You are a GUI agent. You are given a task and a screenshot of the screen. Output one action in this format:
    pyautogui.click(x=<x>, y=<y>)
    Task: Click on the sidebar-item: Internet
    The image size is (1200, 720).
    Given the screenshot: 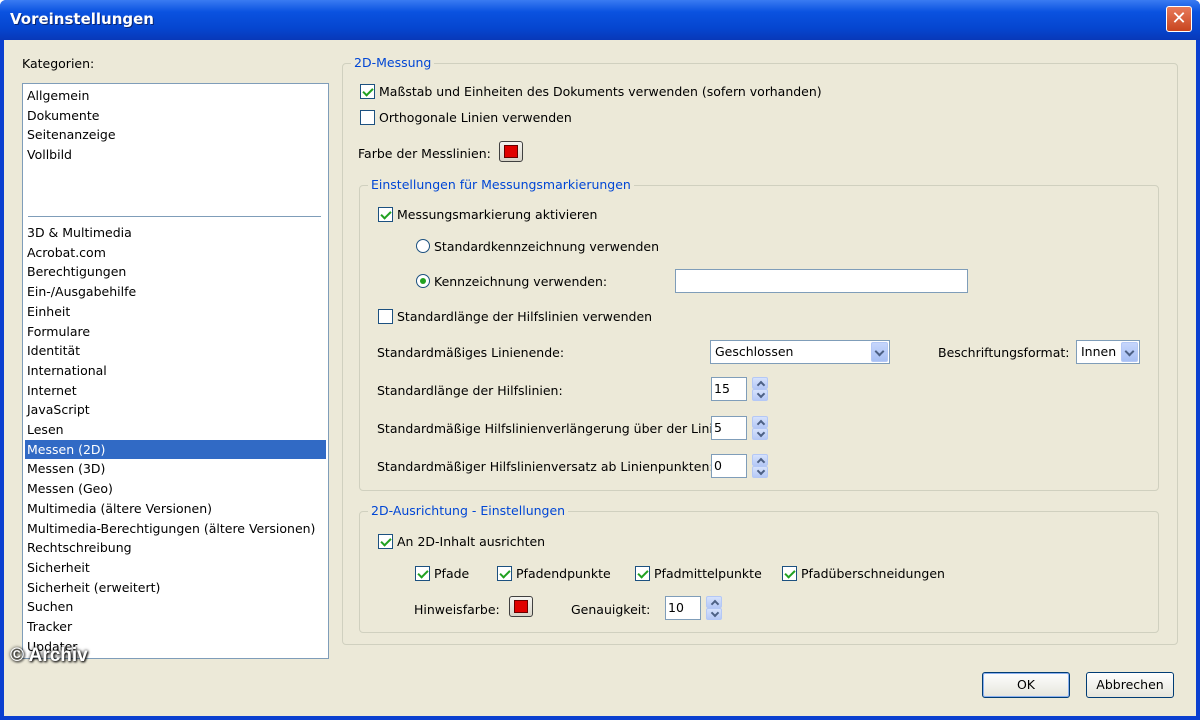 What is the action you would take?
    pyautogui.click(x=175, y=390)
    